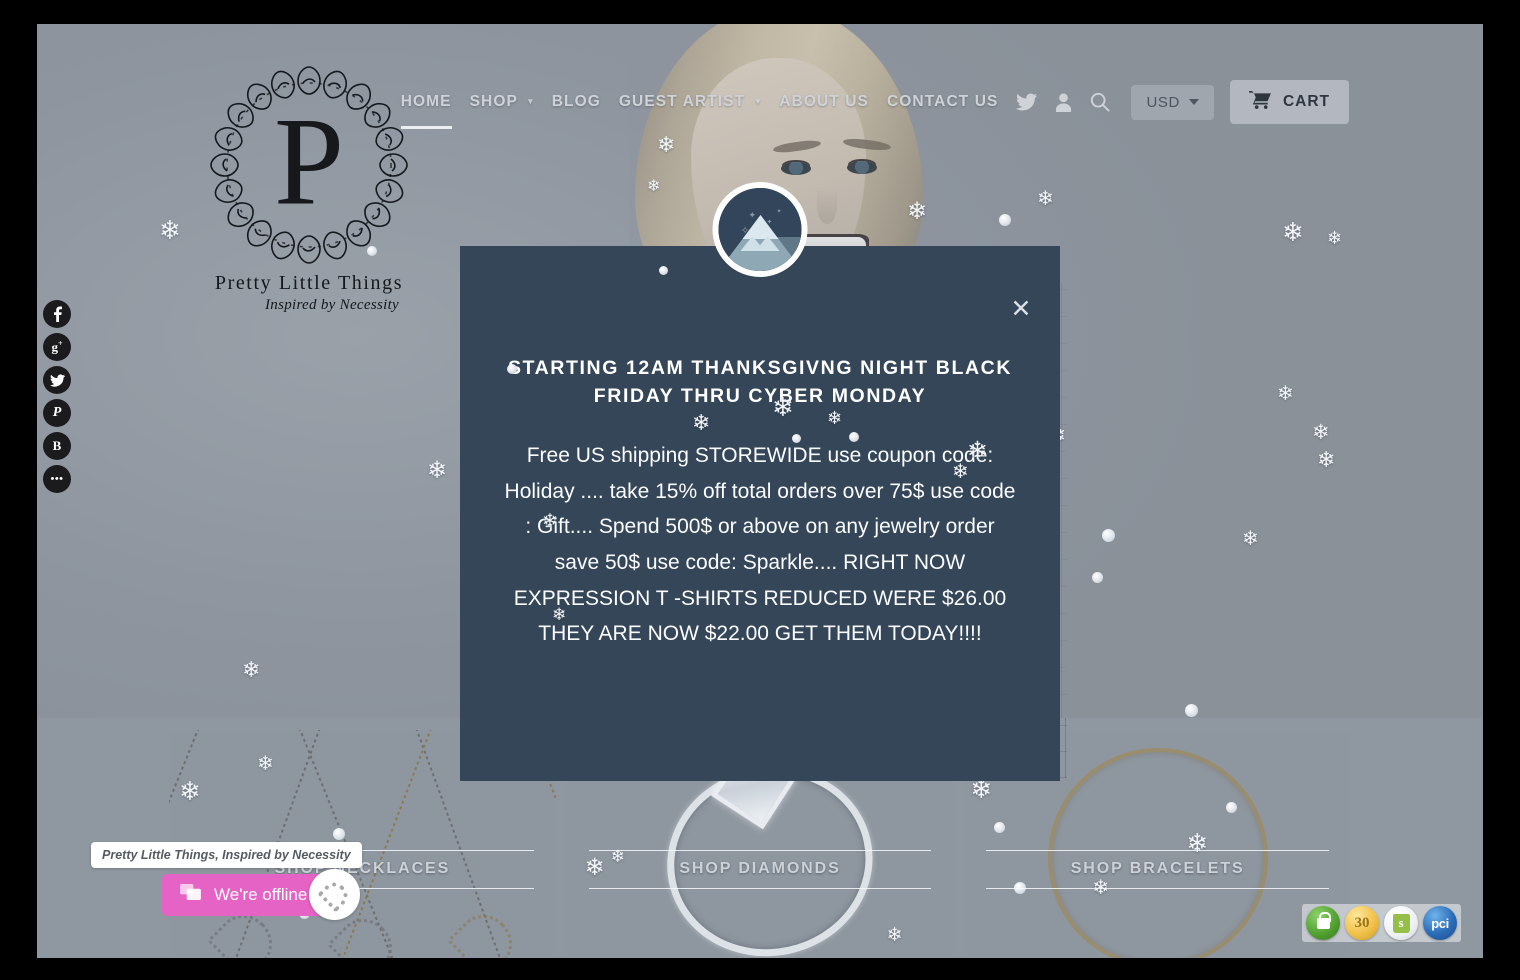 The width and height of the screenshot is (1520, 980). I want to click on cart-label: CART, so click(1306, 101).